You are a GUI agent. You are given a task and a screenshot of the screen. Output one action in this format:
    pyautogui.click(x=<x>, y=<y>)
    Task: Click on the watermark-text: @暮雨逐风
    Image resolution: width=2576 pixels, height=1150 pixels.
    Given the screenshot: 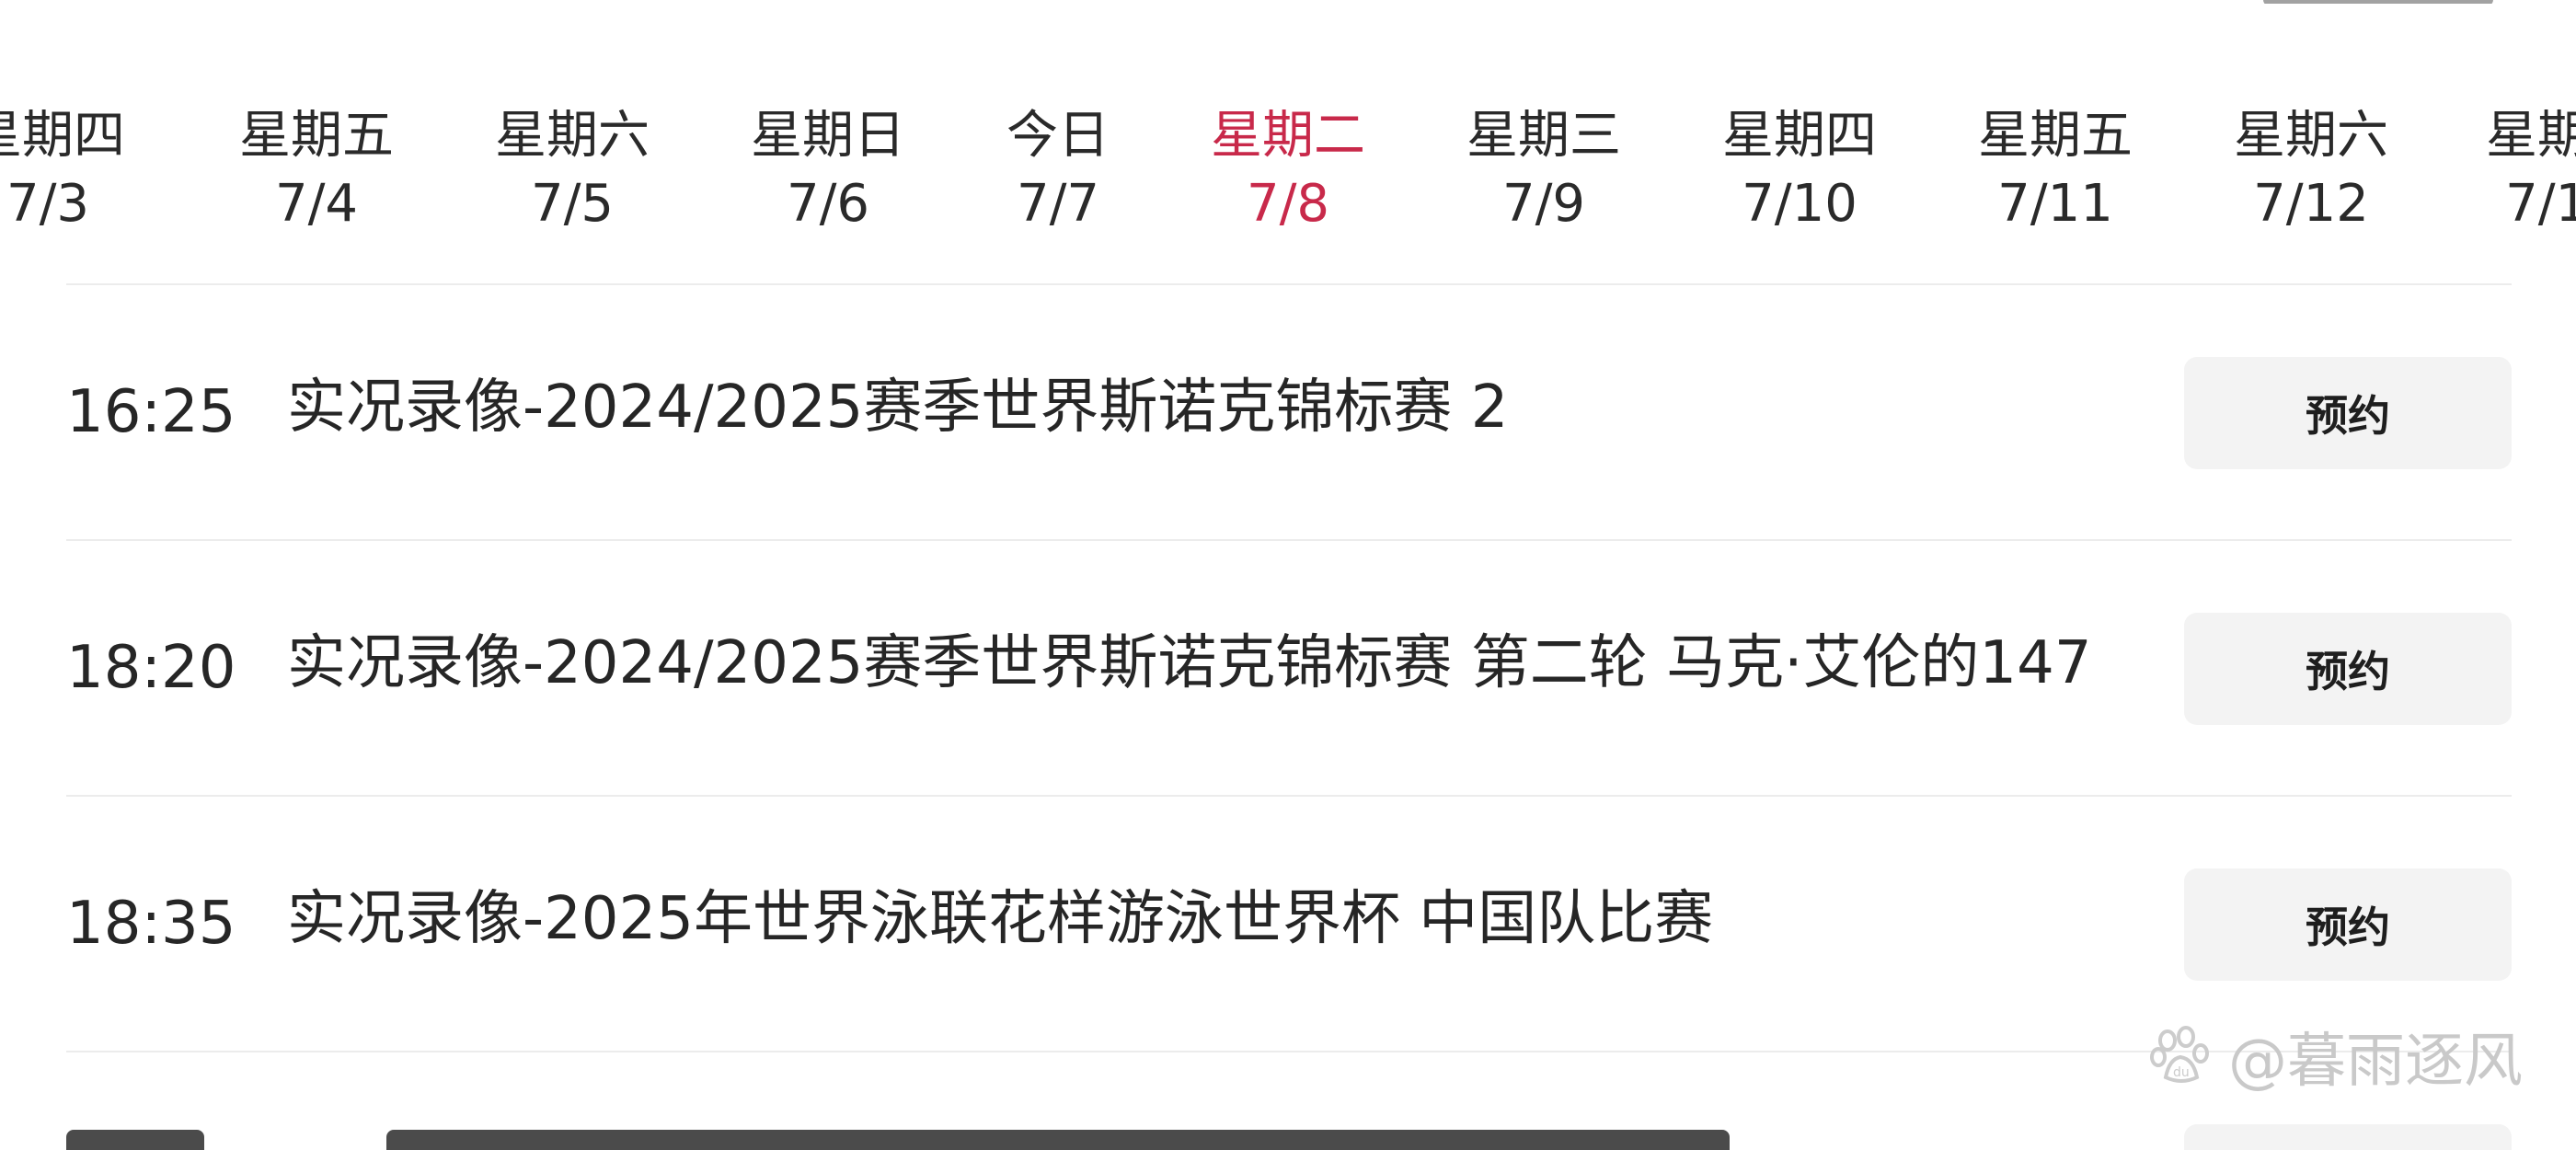 What is the action you would take?
    pyautogui.click(x=2375, y=1062)
    